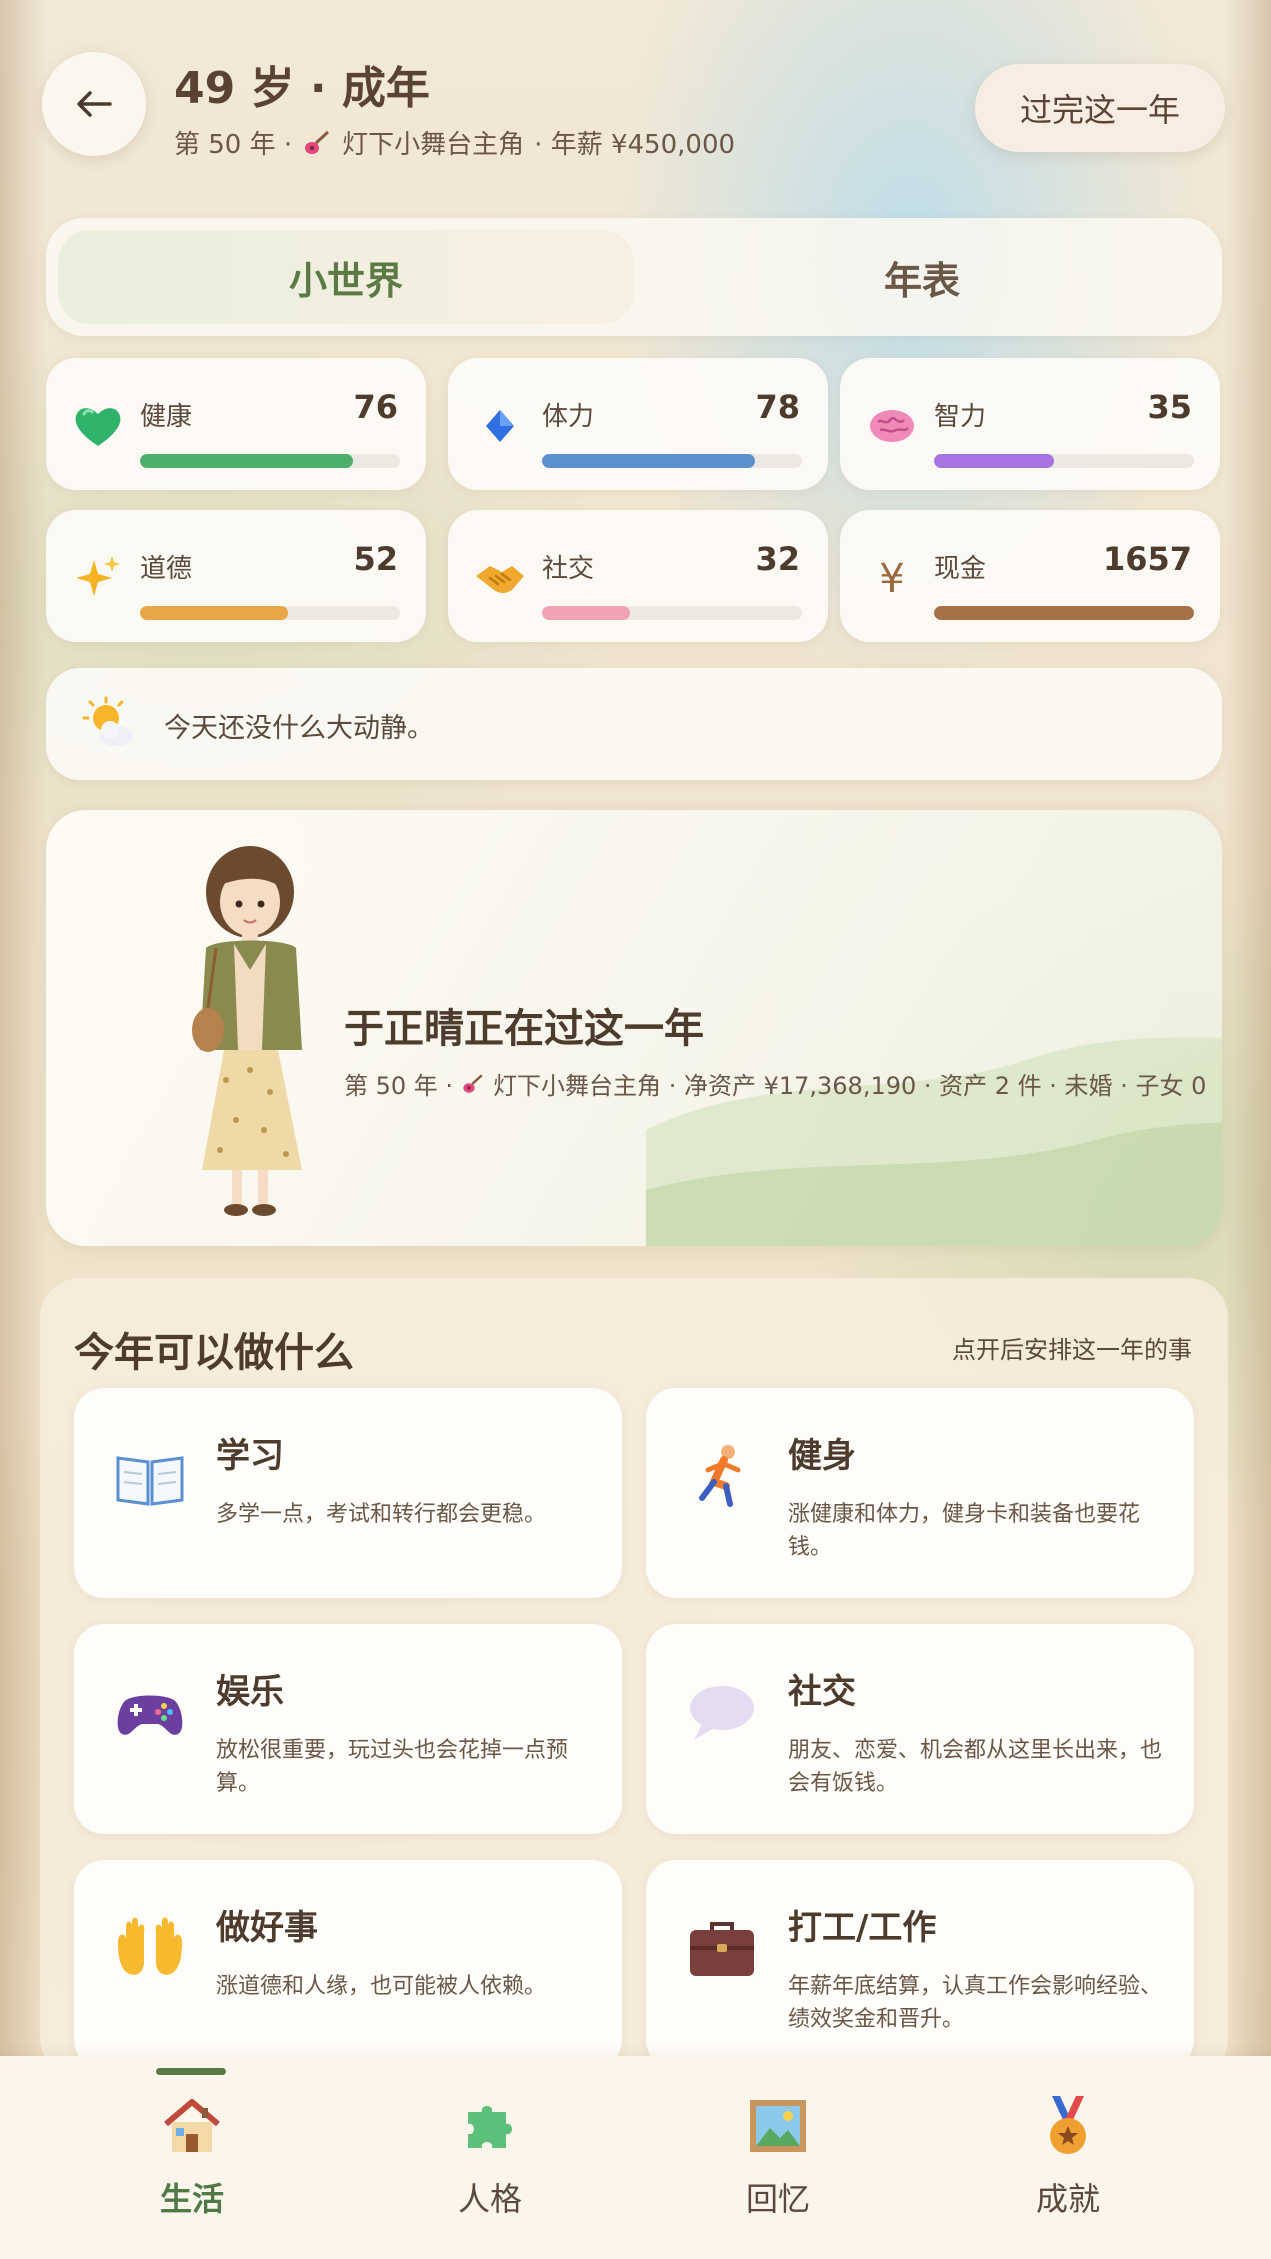 The width and height of the screenshot is (1271, 2259). What do you see at coordinates (638, 576) in the screenshot?
I see `stat-card-social: 社交 32` at bounding box center [638, 576].